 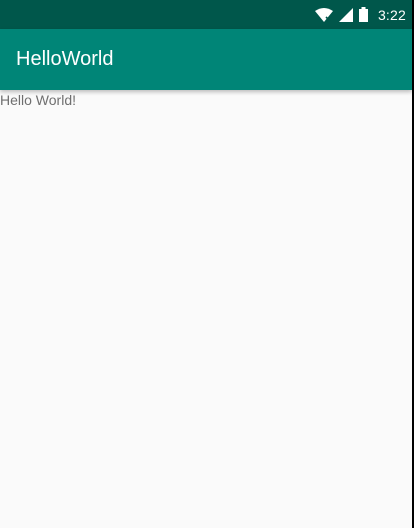 What do you see at coordinates (363, 14) in the screenshot?
I see `battery-icon` at bounding box center [363, 14].